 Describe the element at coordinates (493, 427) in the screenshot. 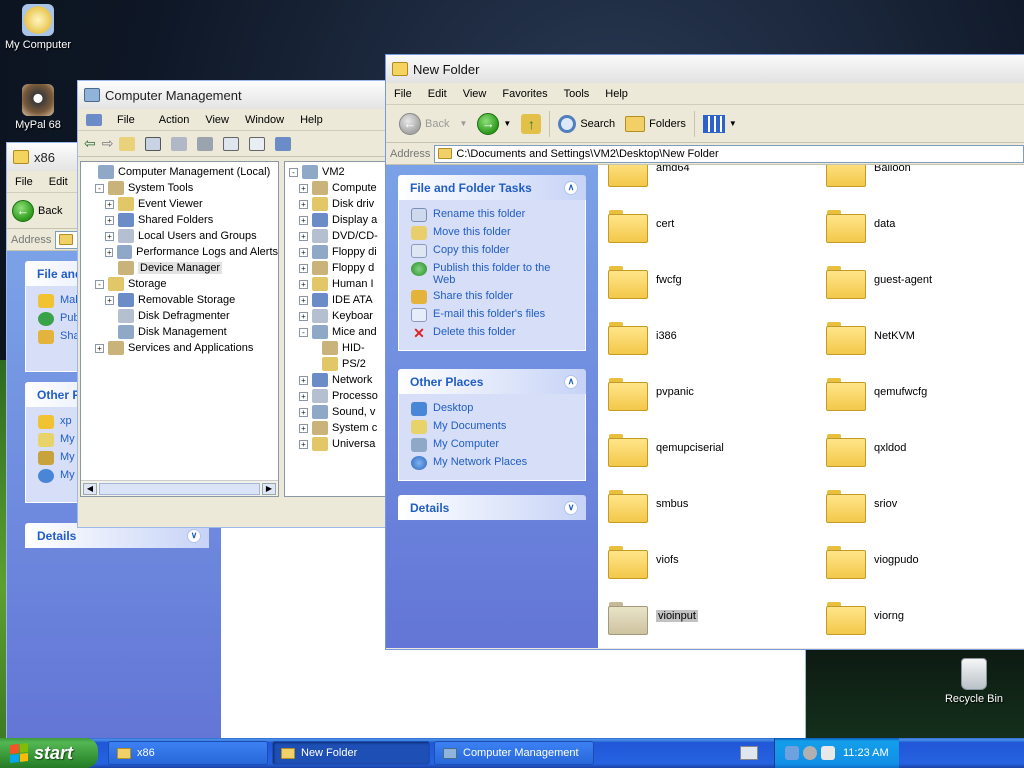

I see `place-my-documents: My Documents` at that location.